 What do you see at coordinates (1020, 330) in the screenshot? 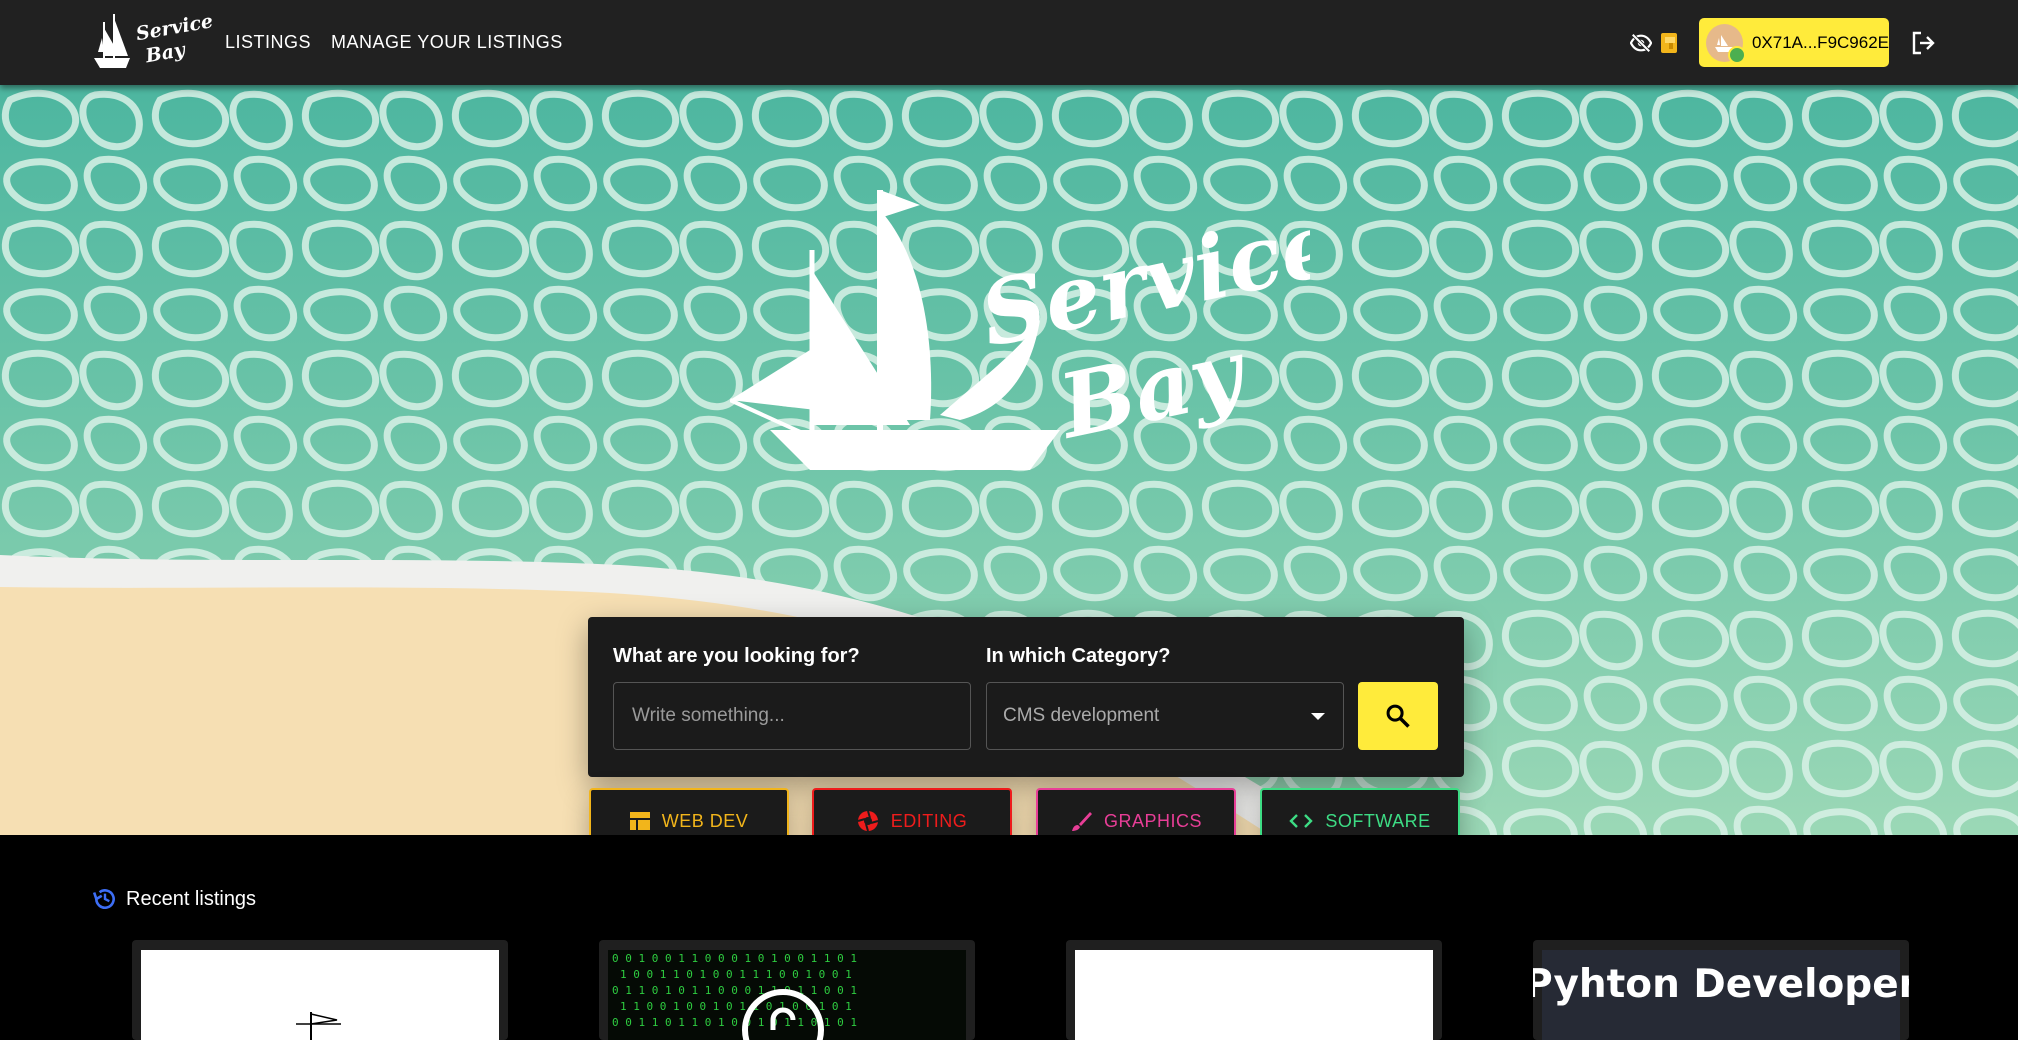
I see `service-bay-hero-logo: Service Bay` at bounding box center [1020, 330].